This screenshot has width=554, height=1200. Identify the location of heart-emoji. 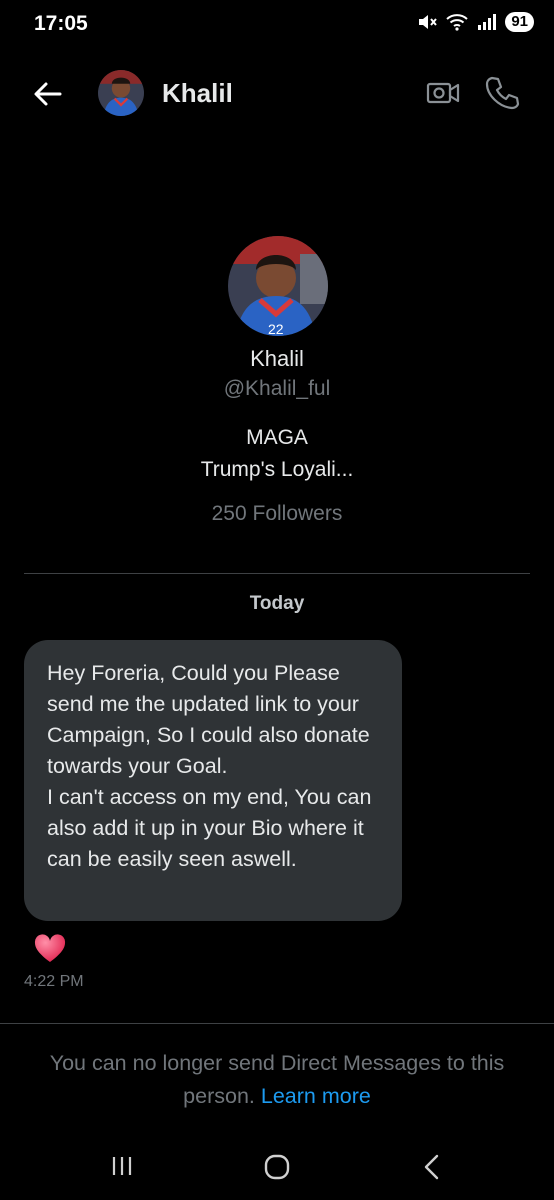
(50, 949).